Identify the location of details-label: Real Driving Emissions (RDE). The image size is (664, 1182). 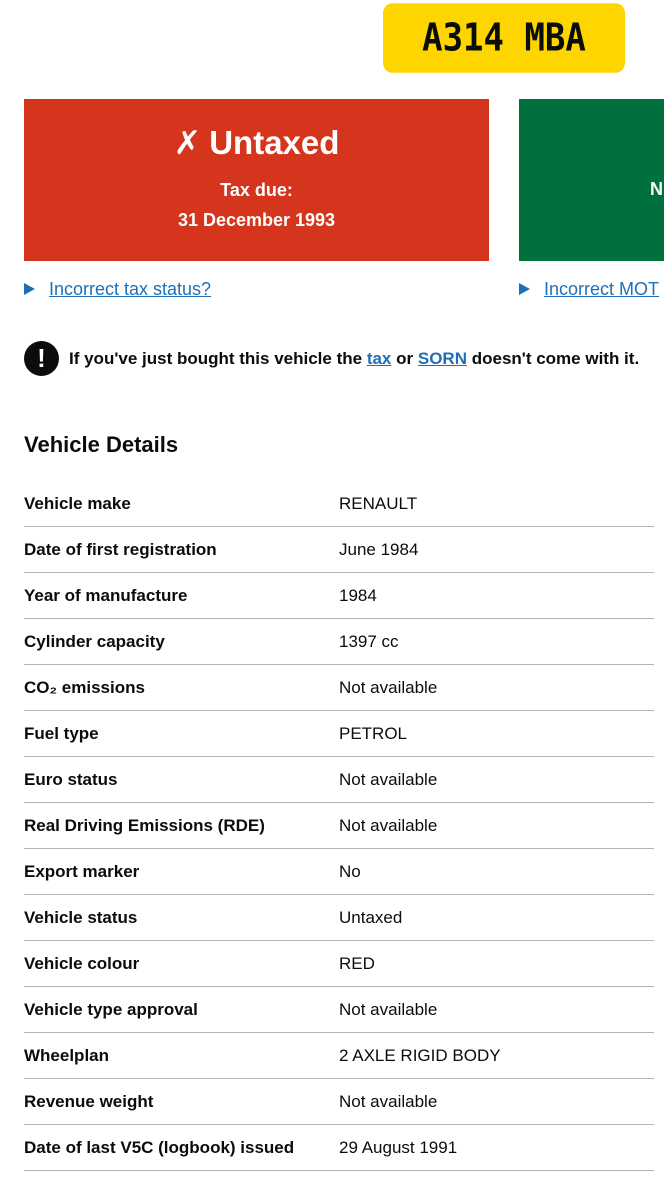
(144, 825).